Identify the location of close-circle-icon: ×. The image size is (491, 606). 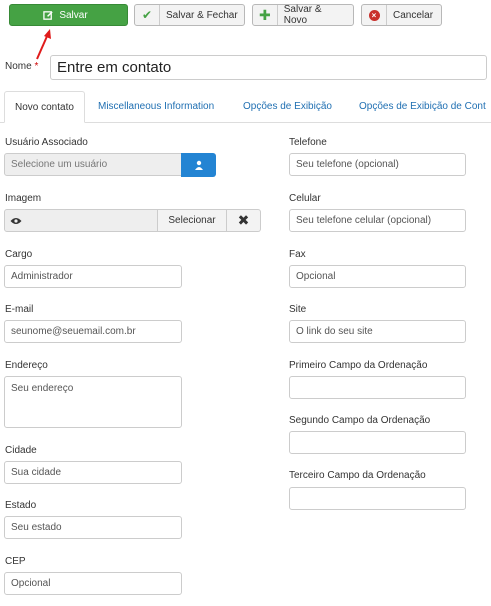
(374, 15).